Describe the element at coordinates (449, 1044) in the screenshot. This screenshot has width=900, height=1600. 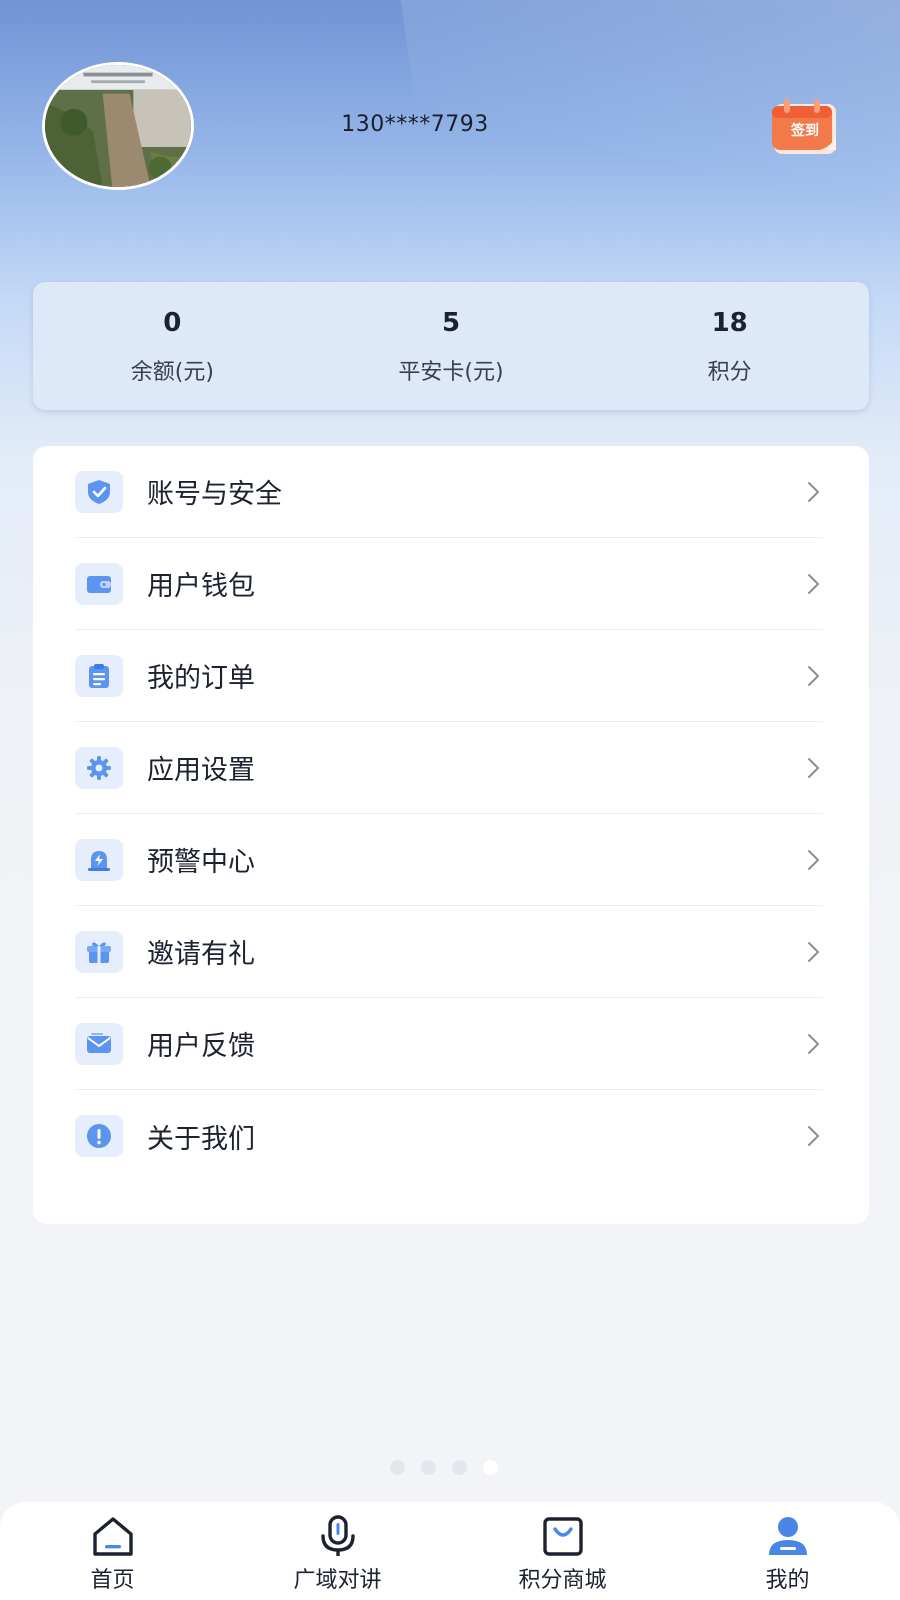
I see `menu-item-feedback: 用户反馈` at that location.